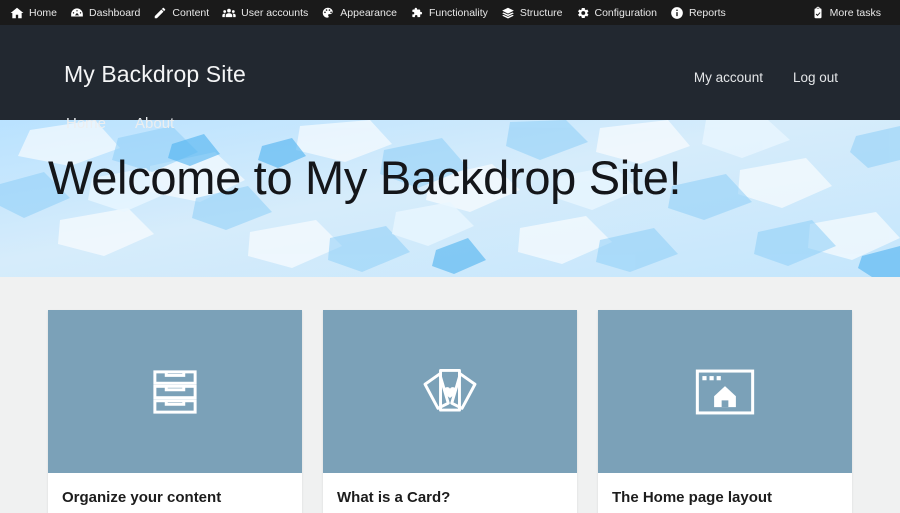 Image resolution: width=900 pixels, height=513 pixels. I want to click on card-title: The Home page layout, so click(692, 497).